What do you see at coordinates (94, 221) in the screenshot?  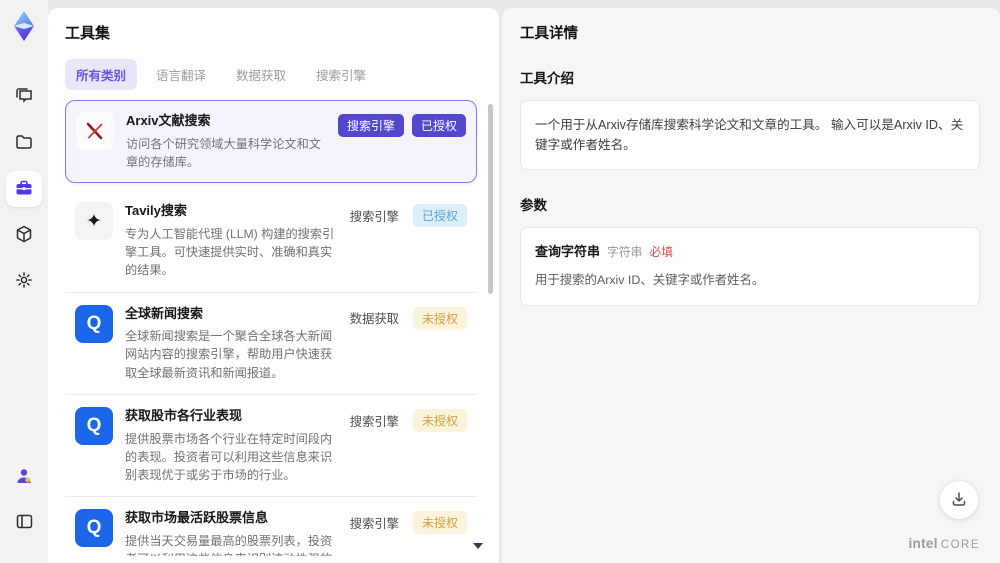 I see `tavily-logo-icon: ✦` at bounding box center [94, 221].